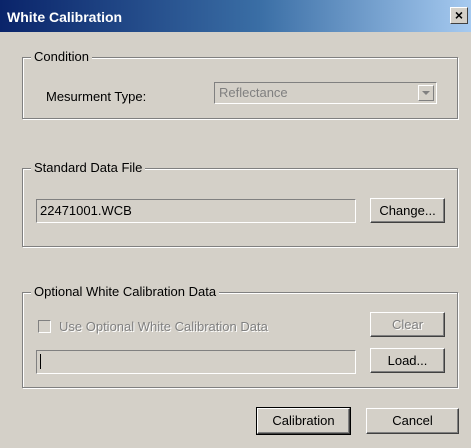 The width and height of the screenshot is (471, 448). I want to click on title-bar: White Calibration ×, so click(235, 16).